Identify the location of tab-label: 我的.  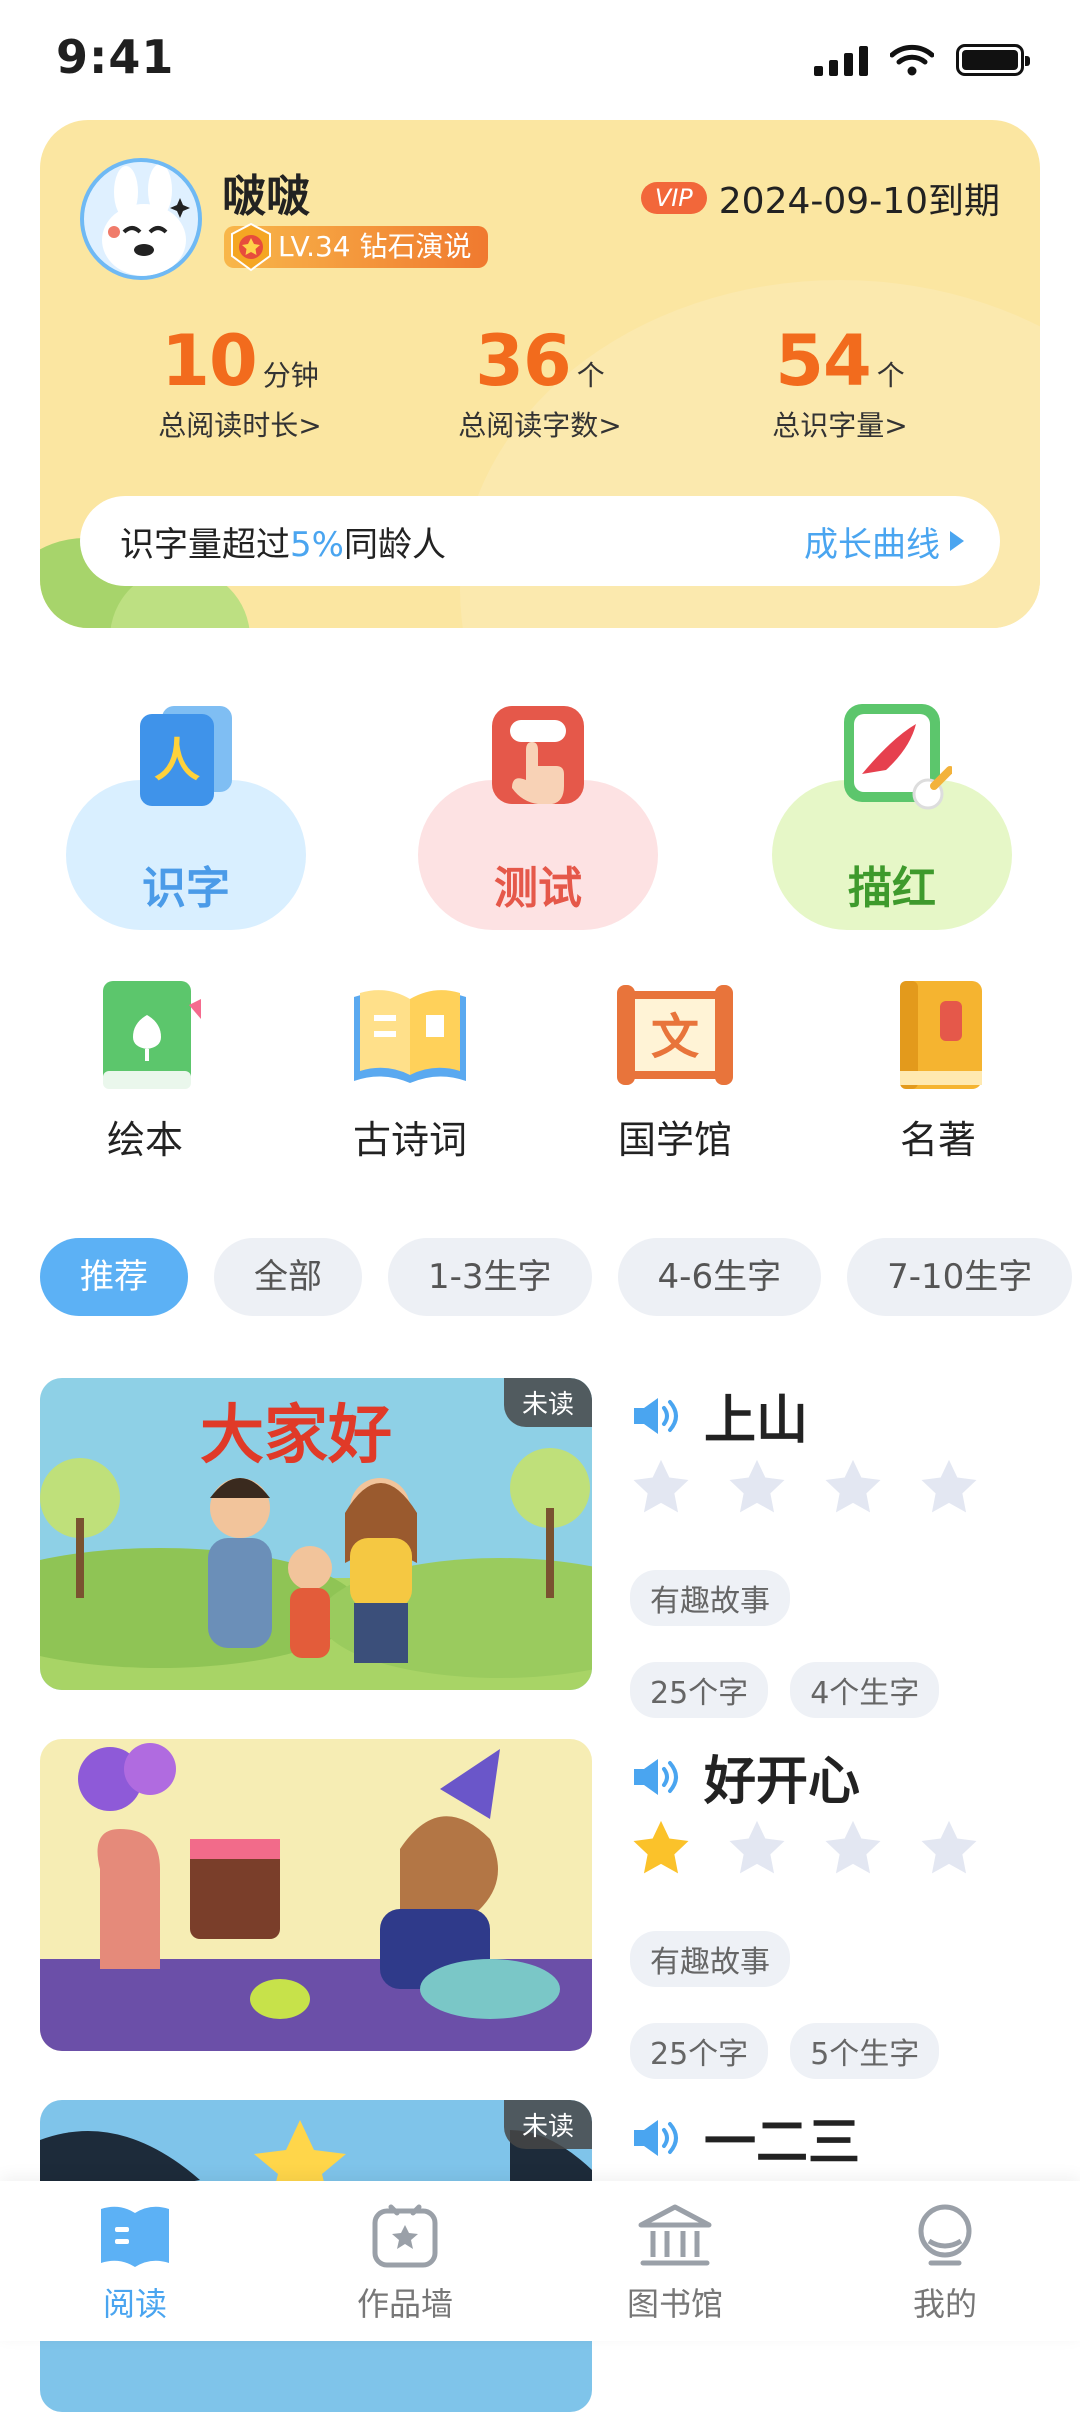
(944, 2304).